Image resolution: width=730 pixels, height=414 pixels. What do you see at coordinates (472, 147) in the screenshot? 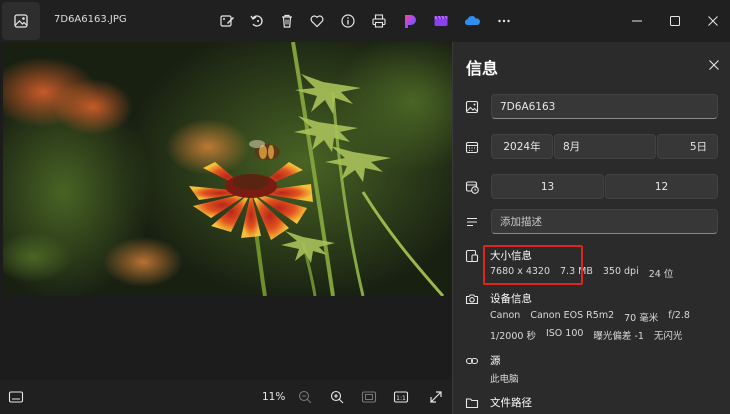
I see `calendar-icon` at bounding box center [472, 147].